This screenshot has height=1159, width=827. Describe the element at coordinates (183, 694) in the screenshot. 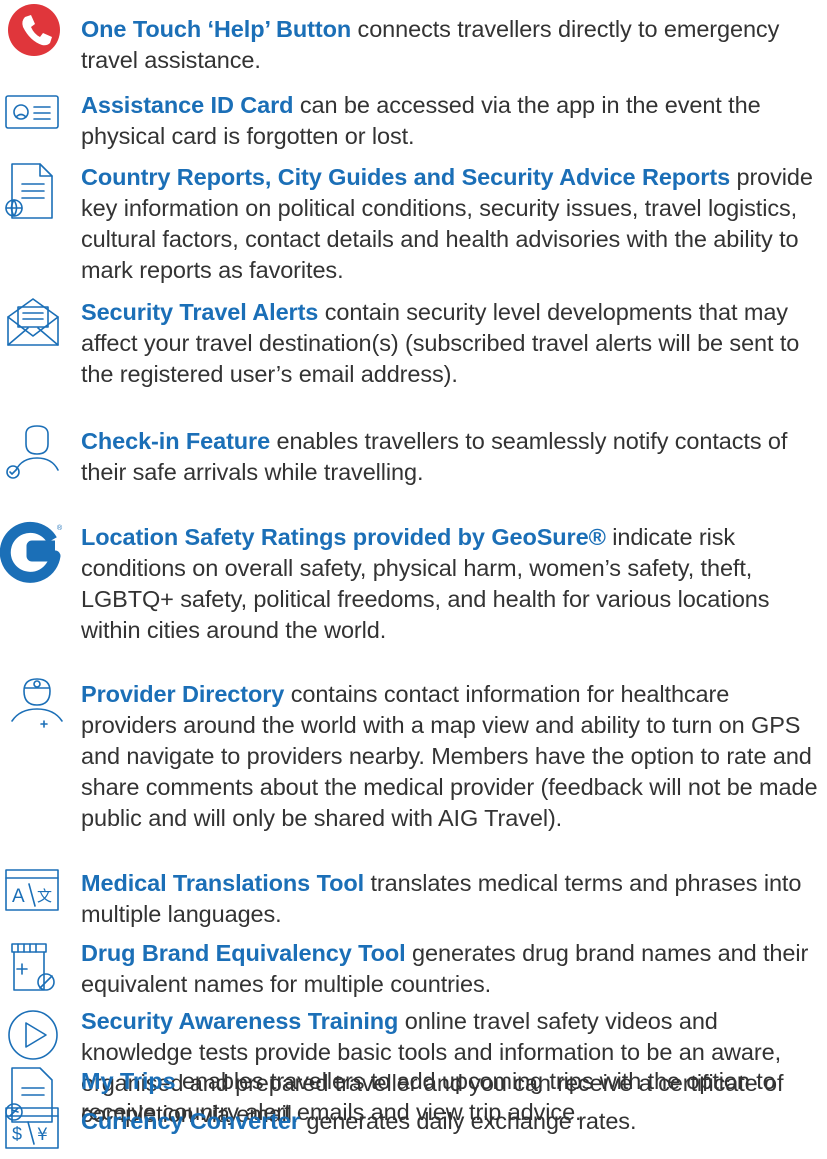

I see `feature-title: Provider Directory` at that location.